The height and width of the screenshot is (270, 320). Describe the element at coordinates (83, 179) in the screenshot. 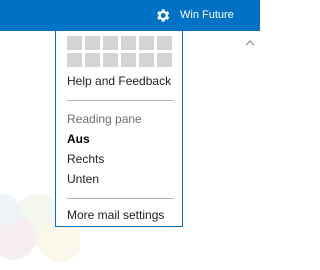

I see `reading-pane-option-unten: Unten` at that location.